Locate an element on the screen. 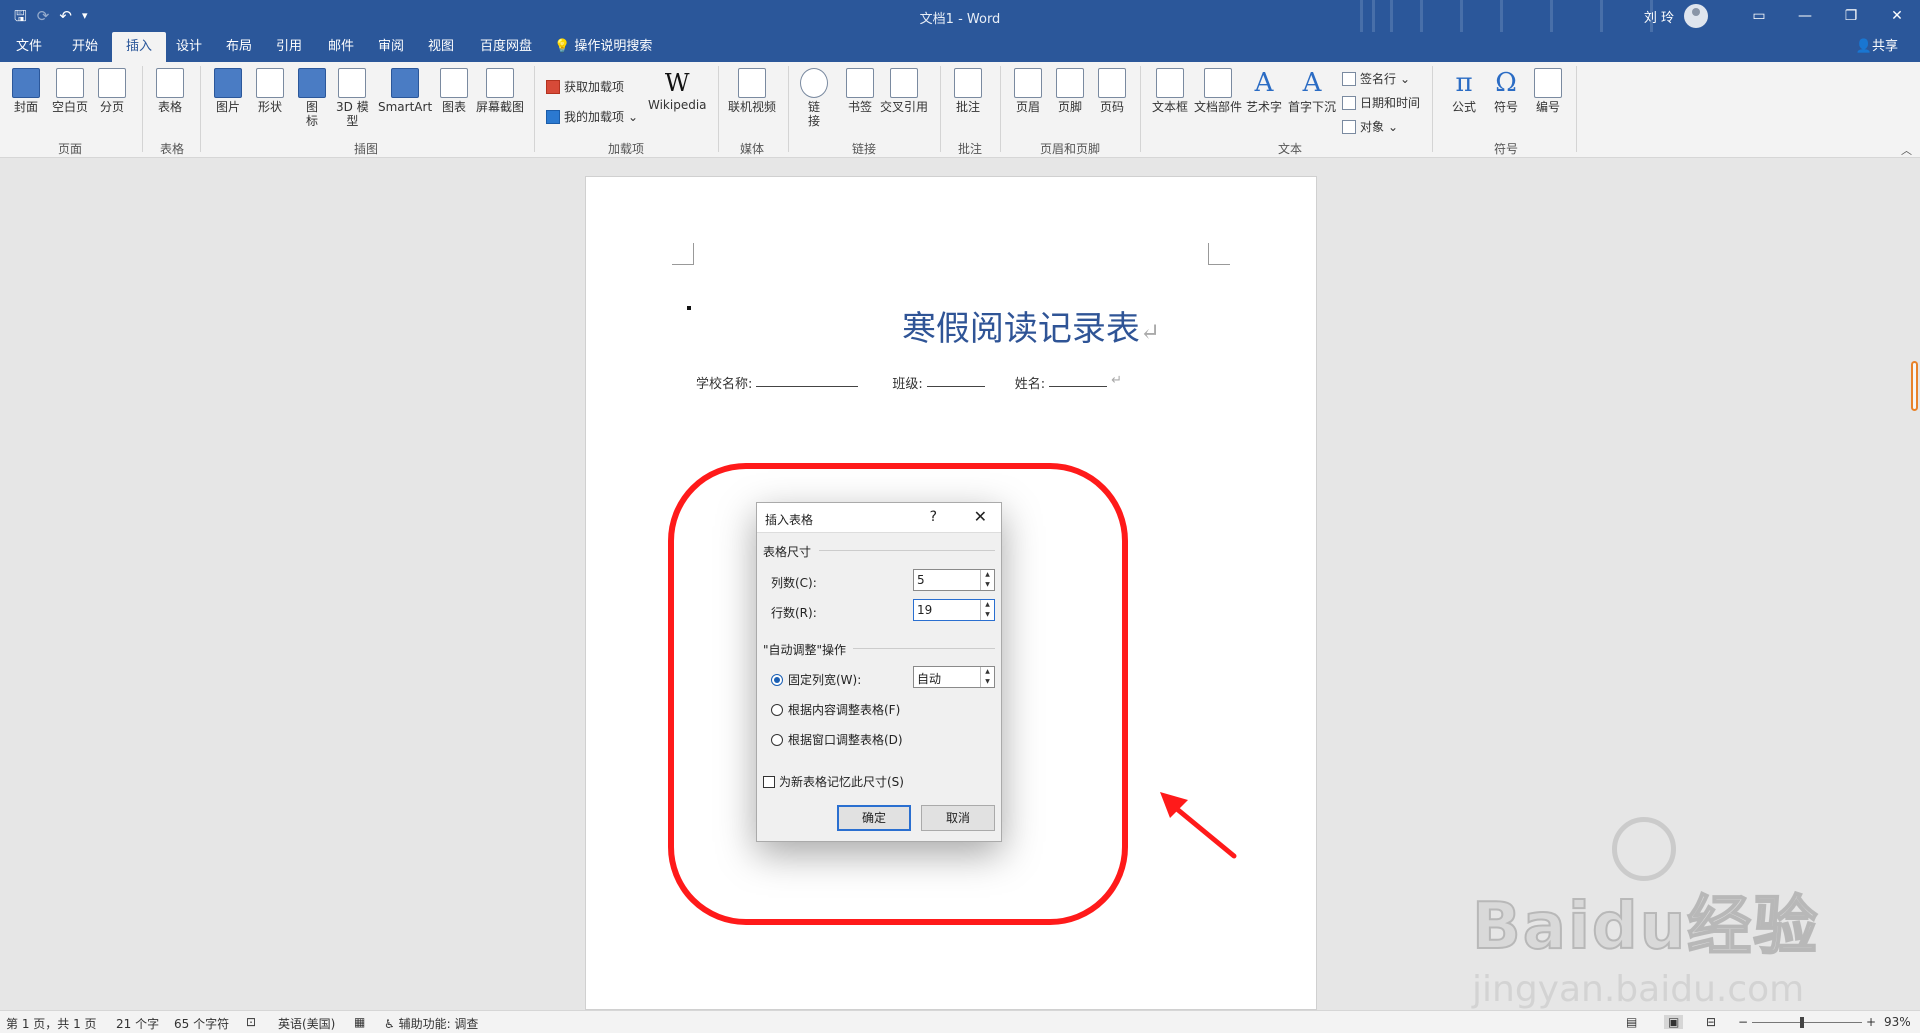  picture-button: 图片 is located at coordinates (228, 91).